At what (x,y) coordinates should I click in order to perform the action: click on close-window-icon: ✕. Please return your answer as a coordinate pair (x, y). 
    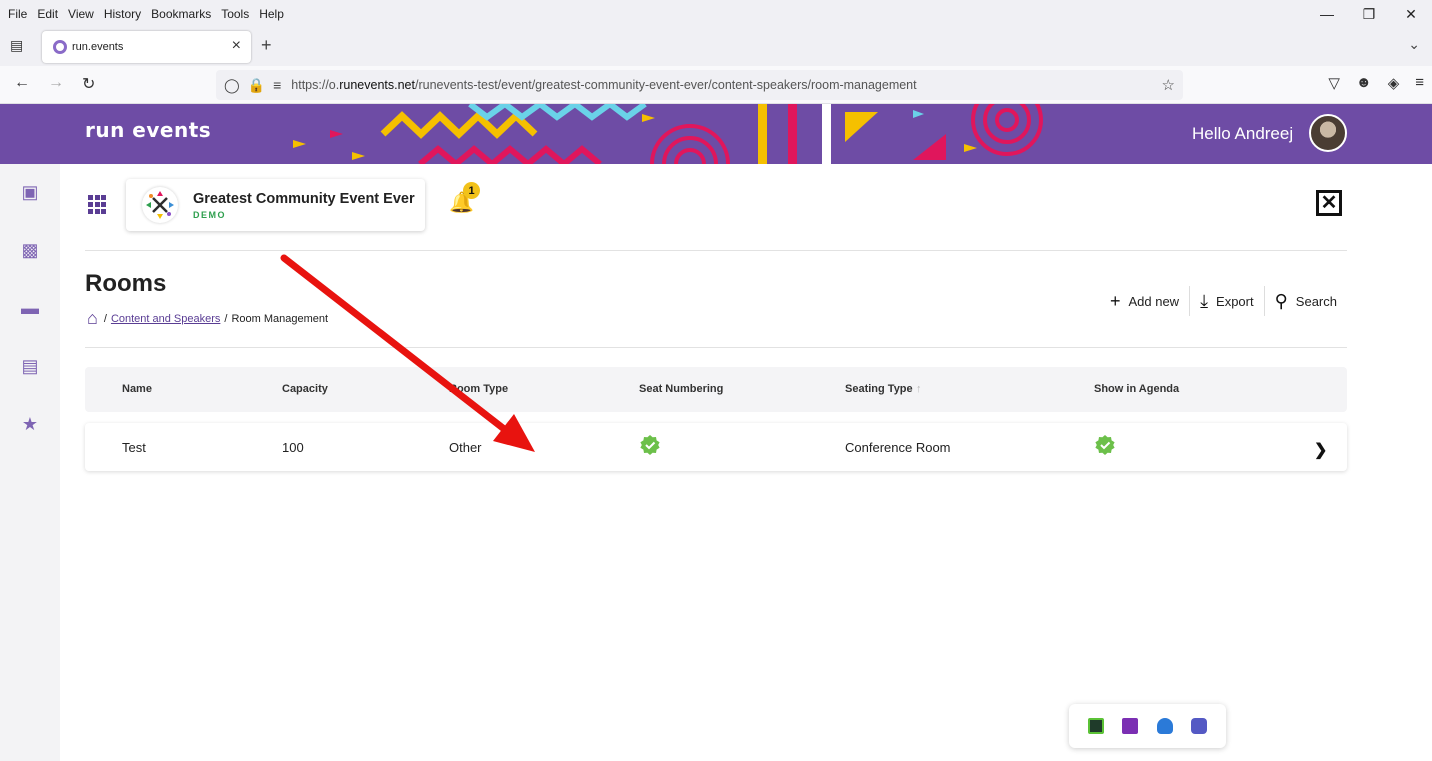
    Looking at the image, I should click on (1411, 14).